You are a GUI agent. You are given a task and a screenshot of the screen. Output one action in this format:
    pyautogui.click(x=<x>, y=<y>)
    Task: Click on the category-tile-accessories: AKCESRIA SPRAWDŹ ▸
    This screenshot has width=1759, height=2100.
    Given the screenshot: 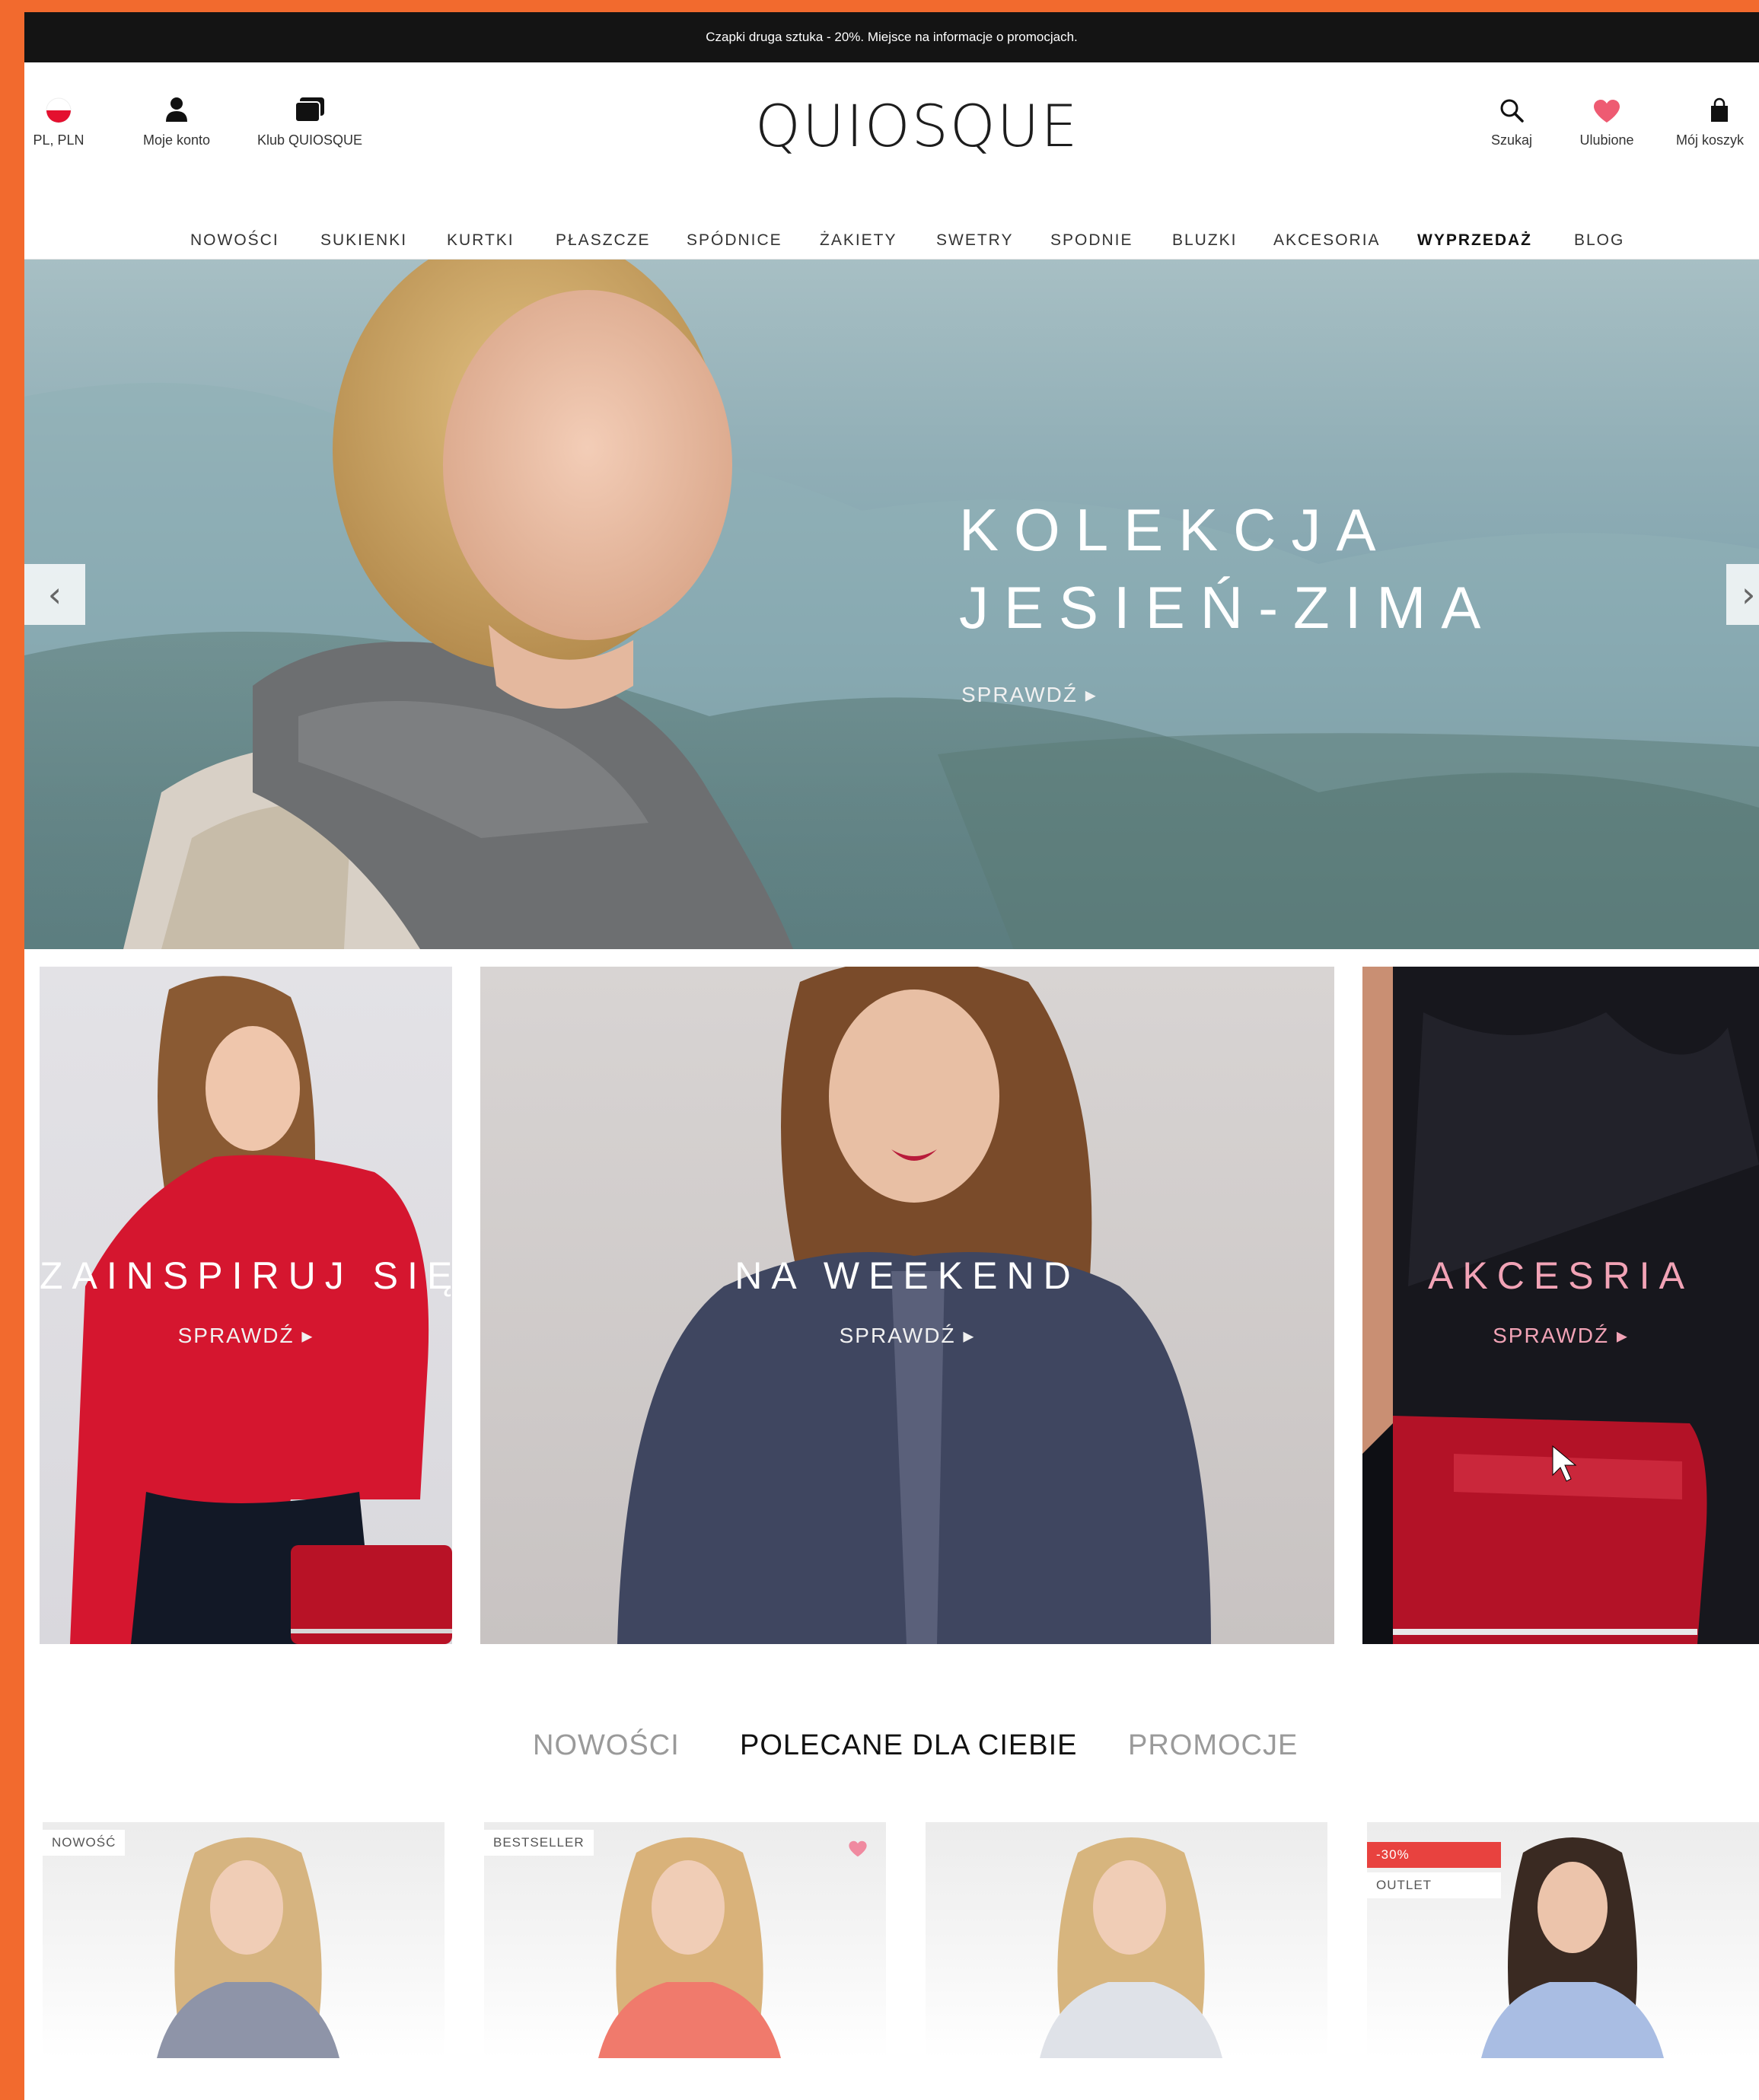 What is the action you would take?
    pyautogui.click(x=1560, y=1305)
    